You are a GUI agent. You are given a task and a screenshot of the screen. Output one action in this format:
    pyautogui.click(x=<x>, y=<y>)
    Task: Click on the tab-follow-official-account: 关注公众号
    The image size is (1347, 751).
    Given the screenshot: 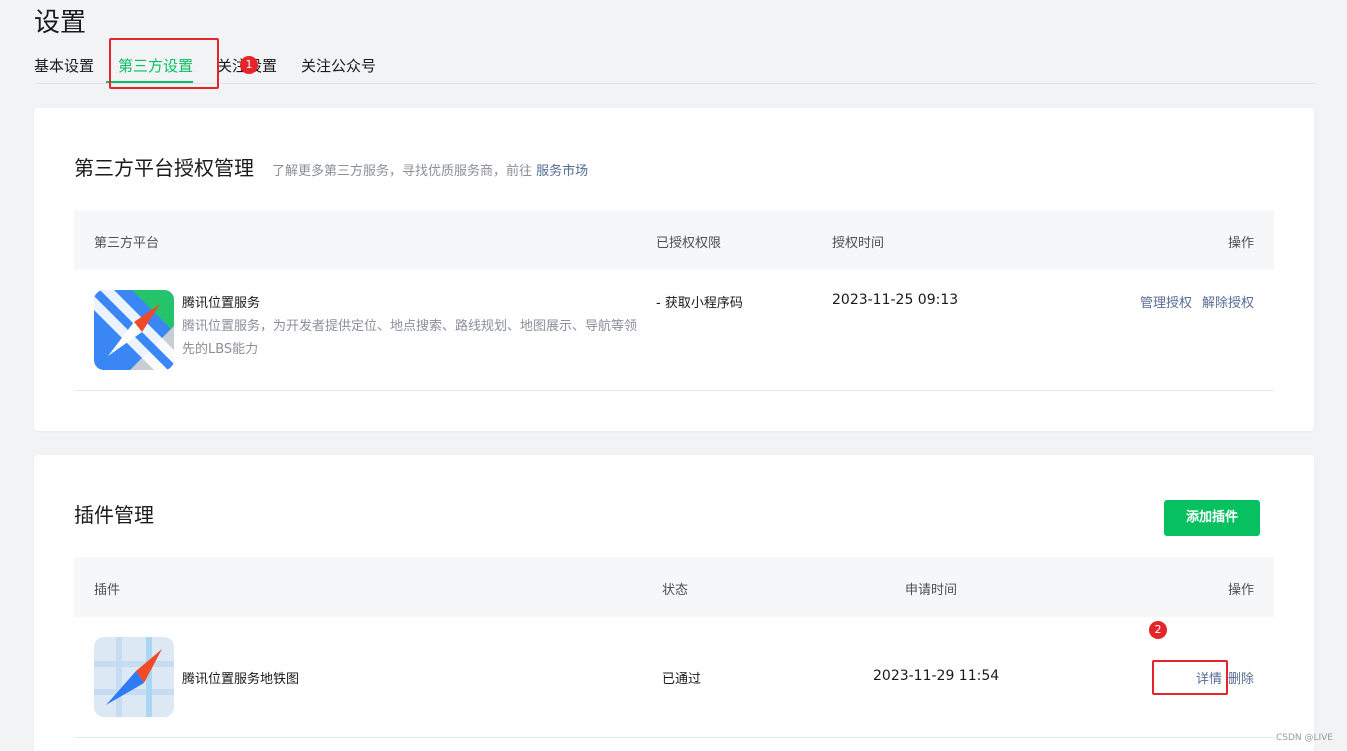 What is the action you would take?
    pyautogui.click(x=338, y=66)
    